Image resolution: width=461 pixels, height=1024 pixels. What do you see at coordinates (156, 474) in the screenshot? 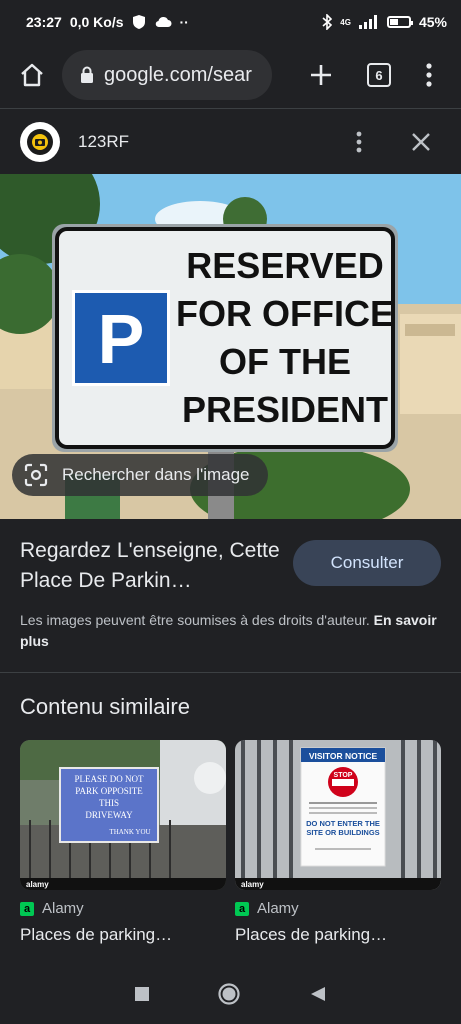
I see `lens-label: Rechercher dans l'image` at bounding box center [156, 474].